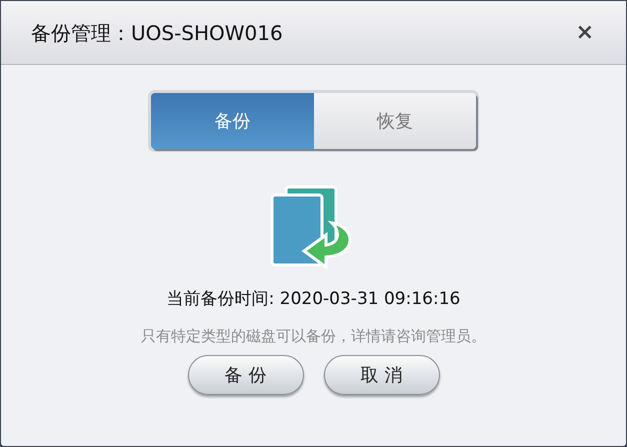  Describe the element at coordinates (232, 121) in the screenshot. I see `tab: 备份` at that location.